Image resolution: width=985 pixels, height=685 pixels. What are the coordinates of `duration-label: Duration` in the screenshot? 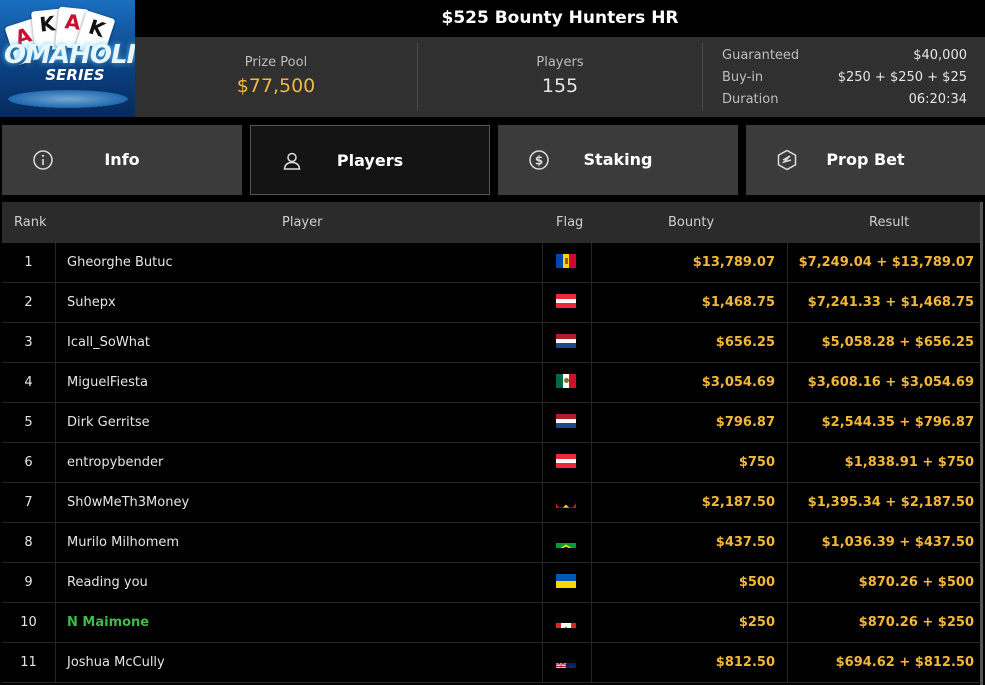 It's located at (750, 99).